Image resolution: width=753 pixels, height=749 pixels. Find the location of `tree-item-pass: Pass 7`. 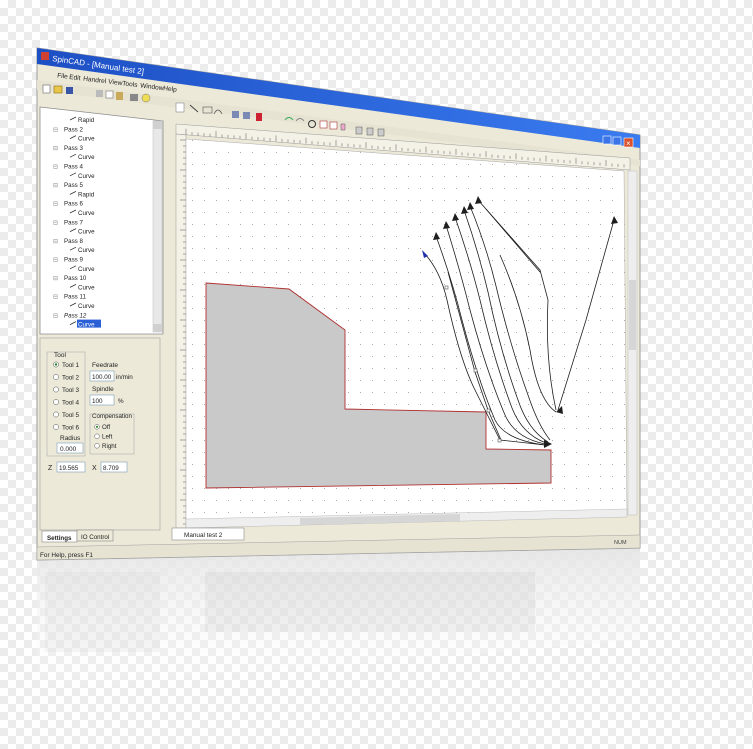

tree-item-pass: Pass 7 is located at coordinates (73, 222).